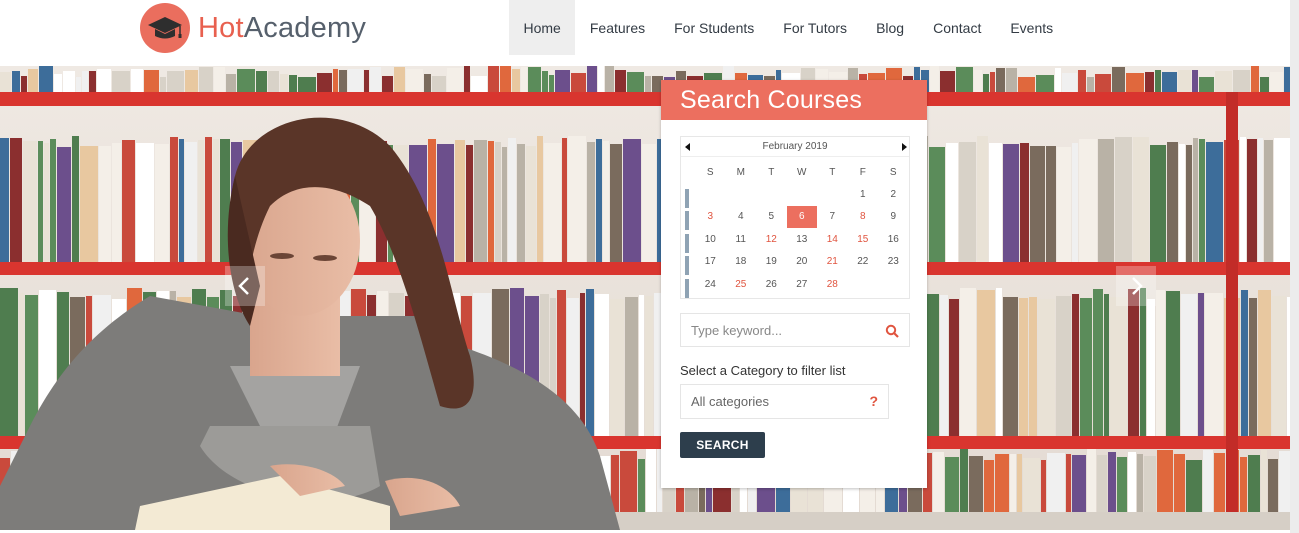 Image resolution: width=1299 pixels, height=533 pixels. Describe the element at coordinates (687, 147) in the screenshot. I see `calendar-prev-icon` at that location.